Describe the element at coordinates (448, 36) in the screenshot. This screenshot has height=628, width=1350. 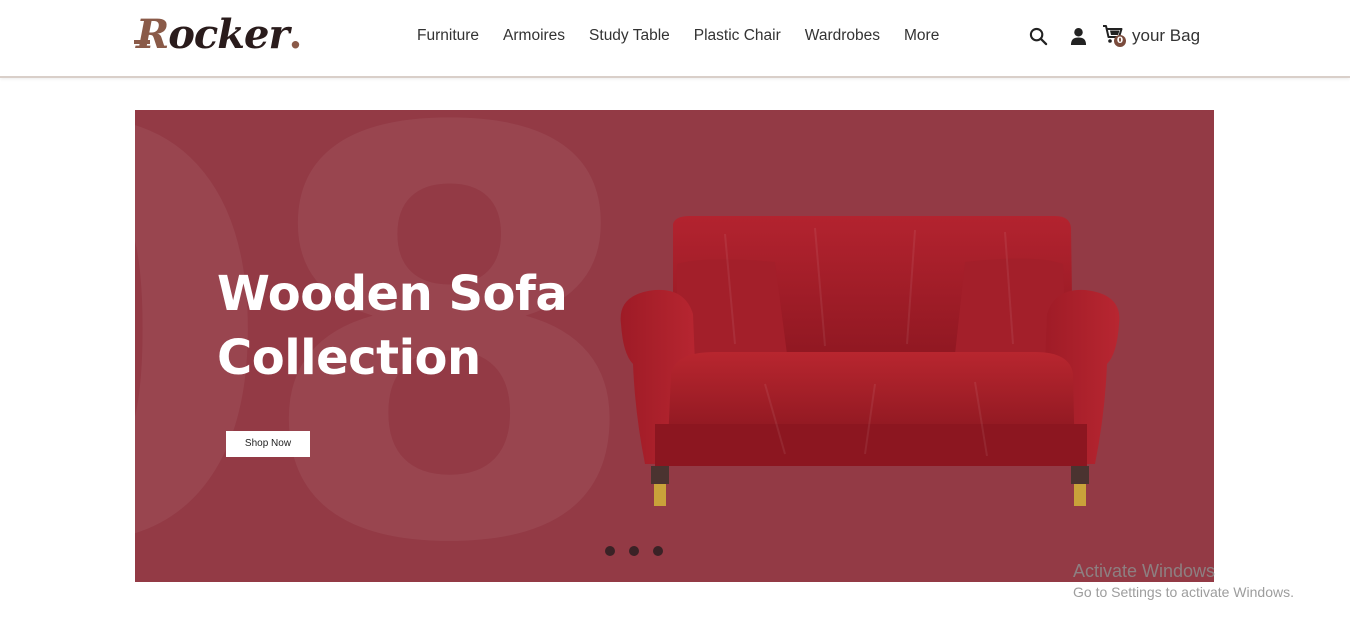
I see `nav-item-furniture: Furniture` at that location.